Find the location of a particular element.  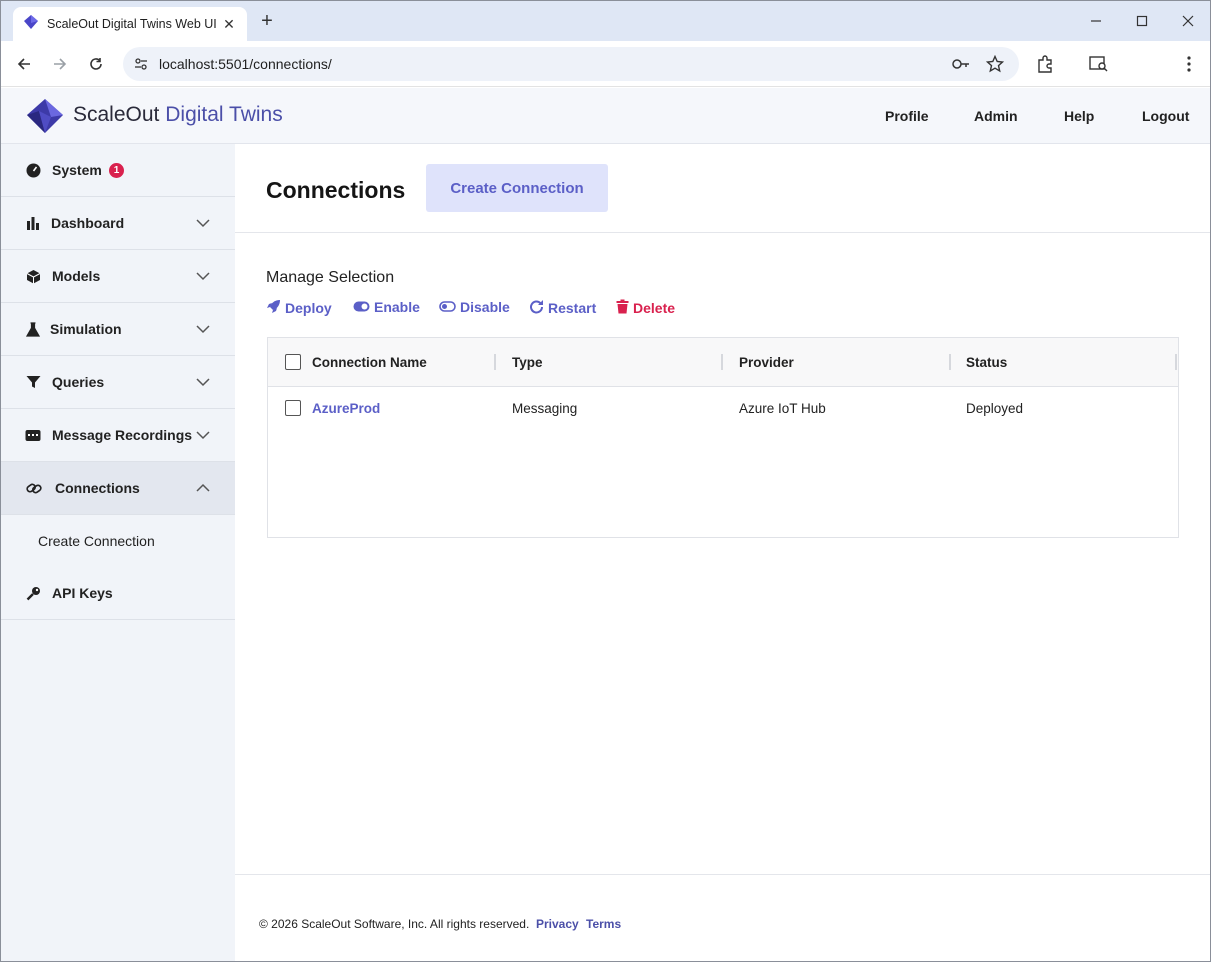

rocket-icon is located at coordinates (273, 308).